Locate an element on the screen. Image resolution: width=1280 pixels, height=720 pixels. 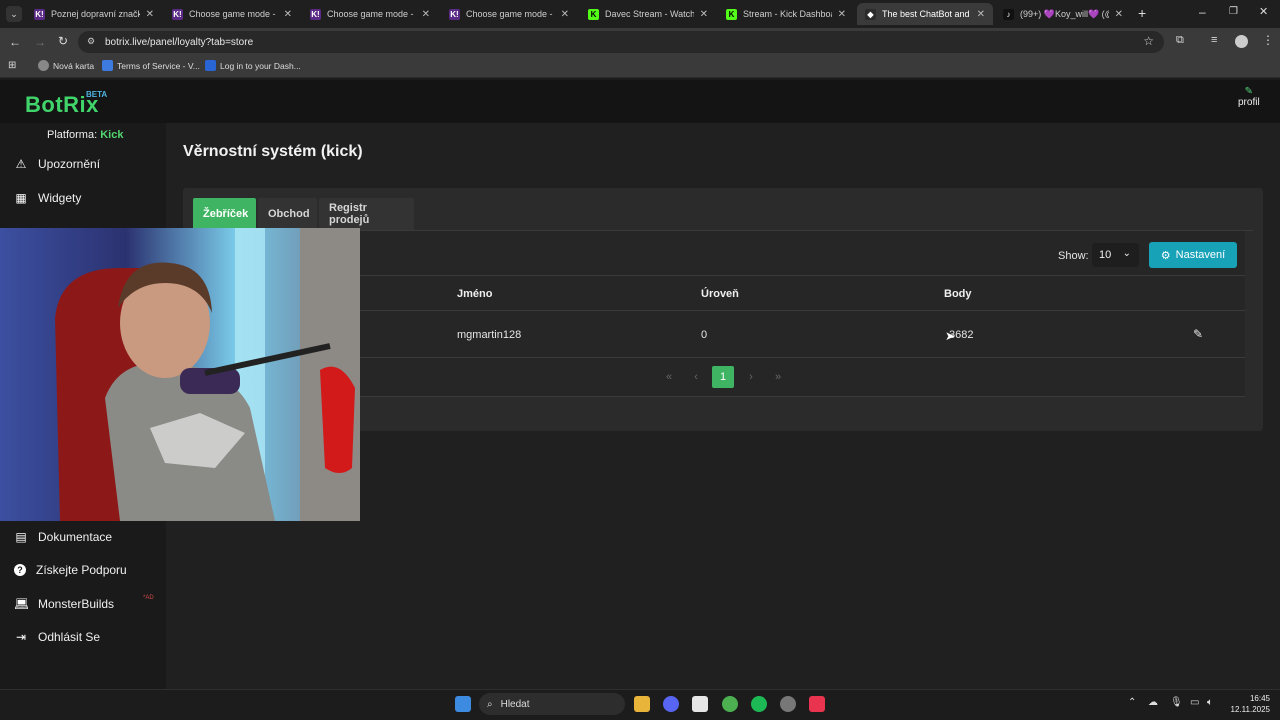
apps-icon: ⊞ is located at coordinates (12, 65).